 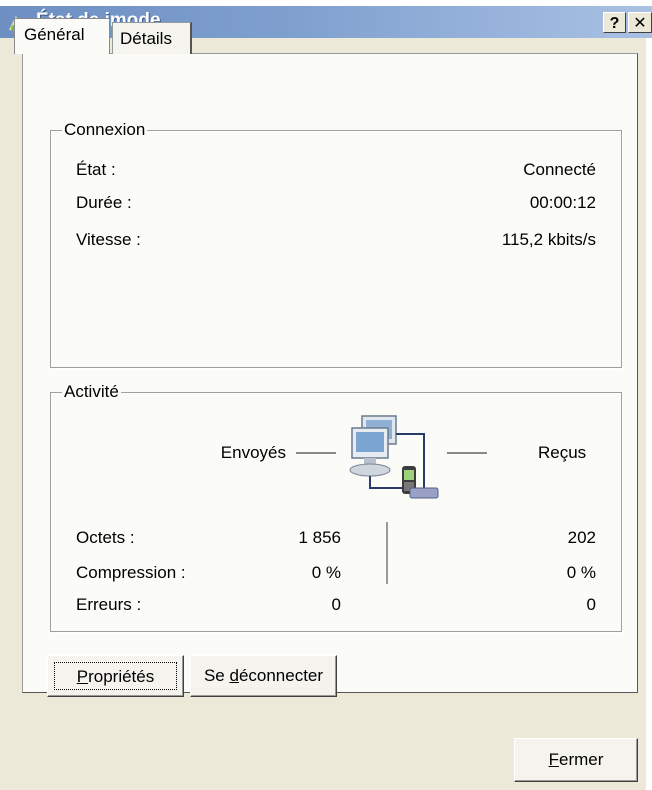 I want to click on tab-general-label: Général, so click(x=54, y=34).